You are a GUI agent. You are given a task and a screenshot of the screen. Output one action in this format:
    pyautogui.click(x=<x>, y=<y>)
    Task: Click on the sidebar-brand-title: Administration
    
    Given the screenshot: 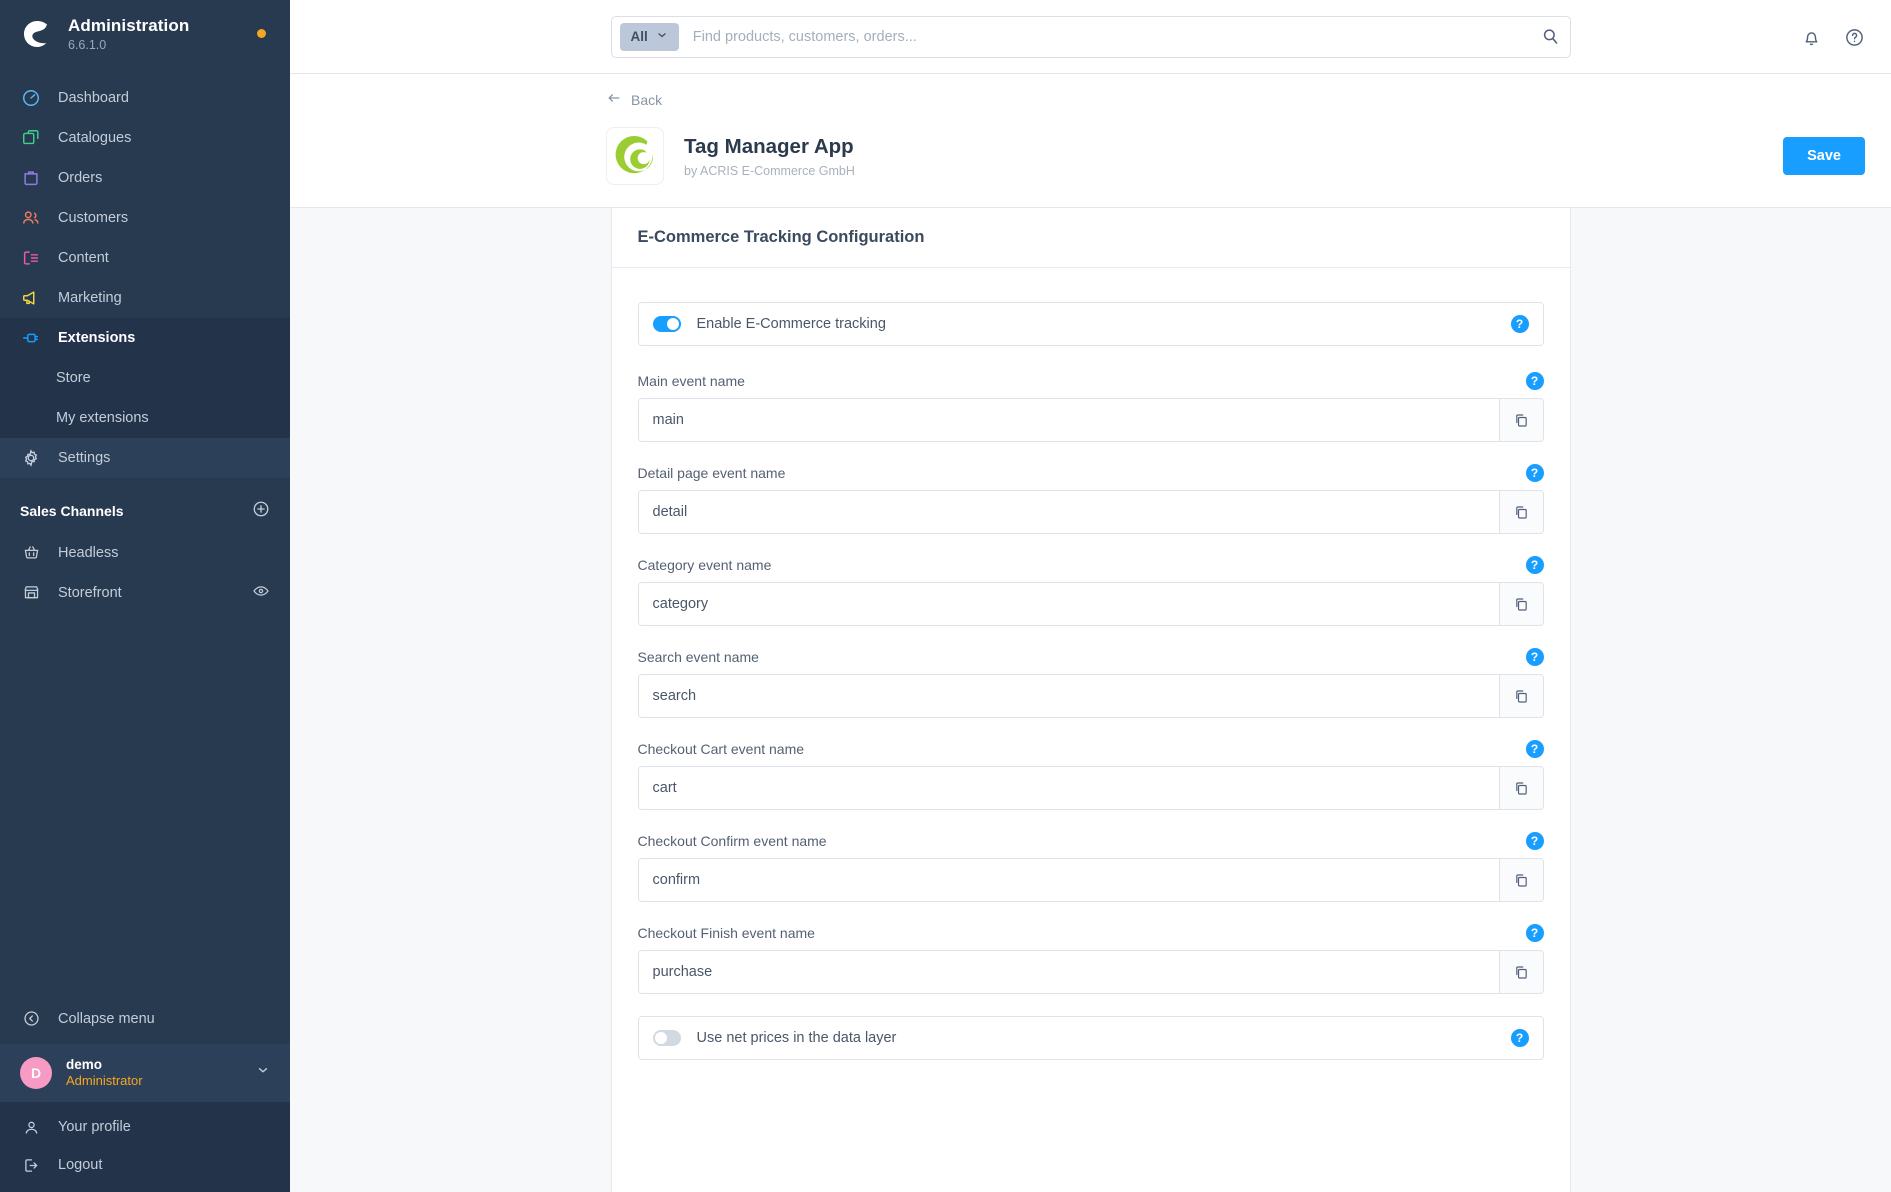 What is the action you would take?
    pyautogui.click(x=129, y=25)
    